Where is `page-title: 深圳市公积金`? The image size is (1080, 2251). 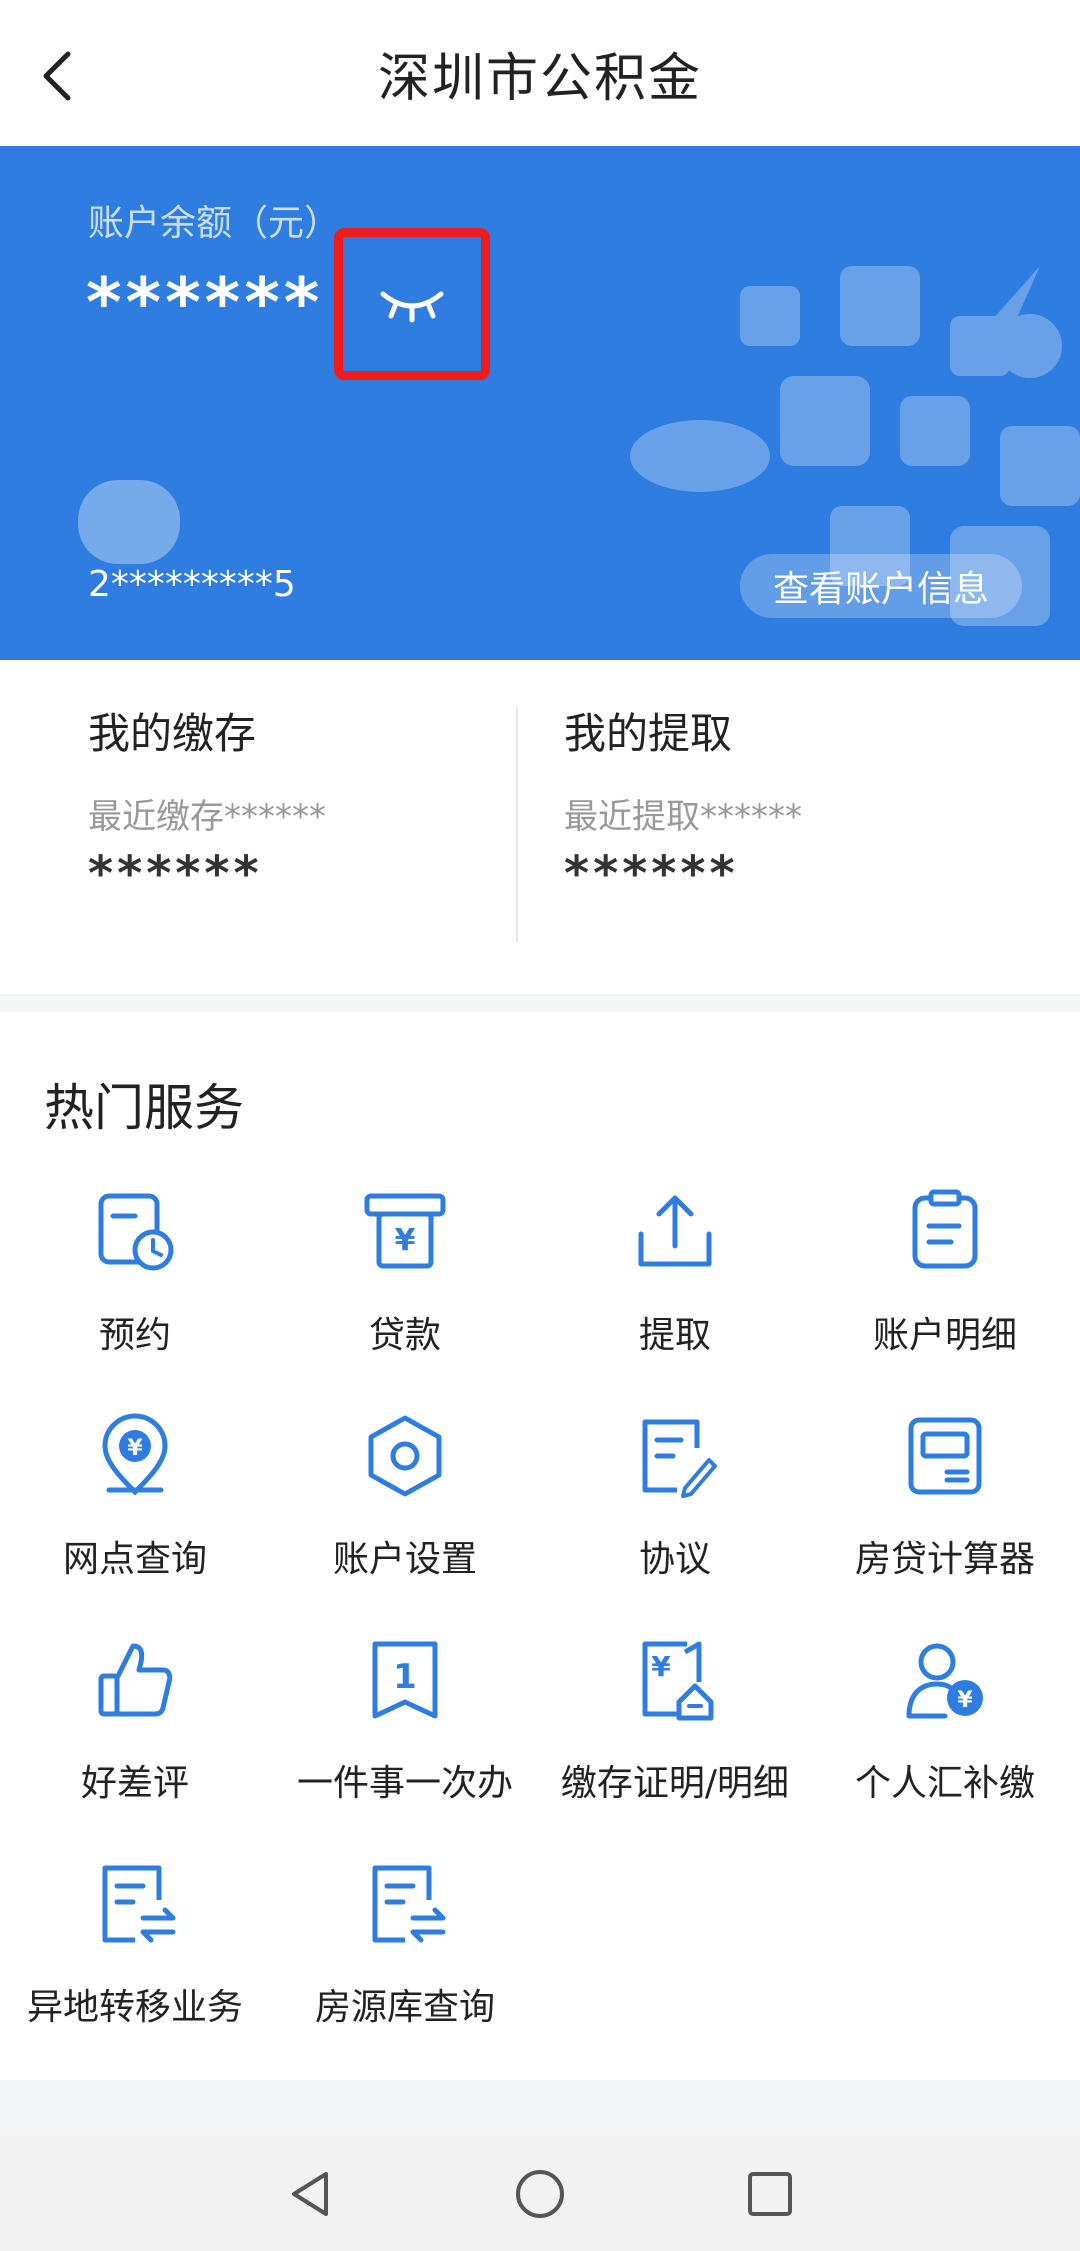 page-title: 深圳市公积金 is located at coordinates (539, 78).